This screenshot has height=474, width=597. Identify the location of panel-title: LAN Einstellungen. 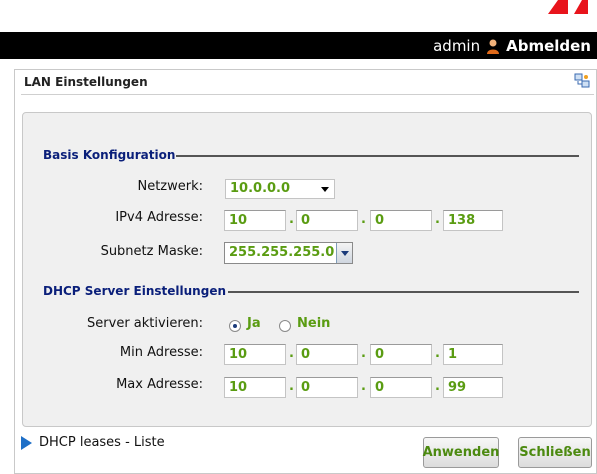
(86, 82).